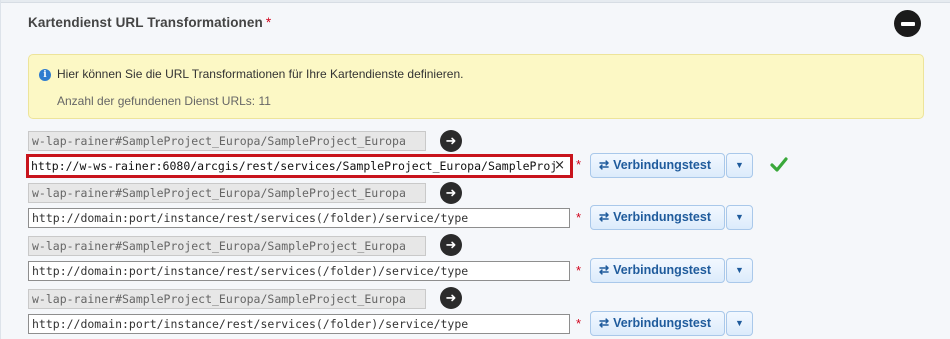 This screenshot has height=339, width=950. What do you see at coordinates (45, 75) in the screenshot?
I see `info-icon: i` at bounding box center [45, 75].